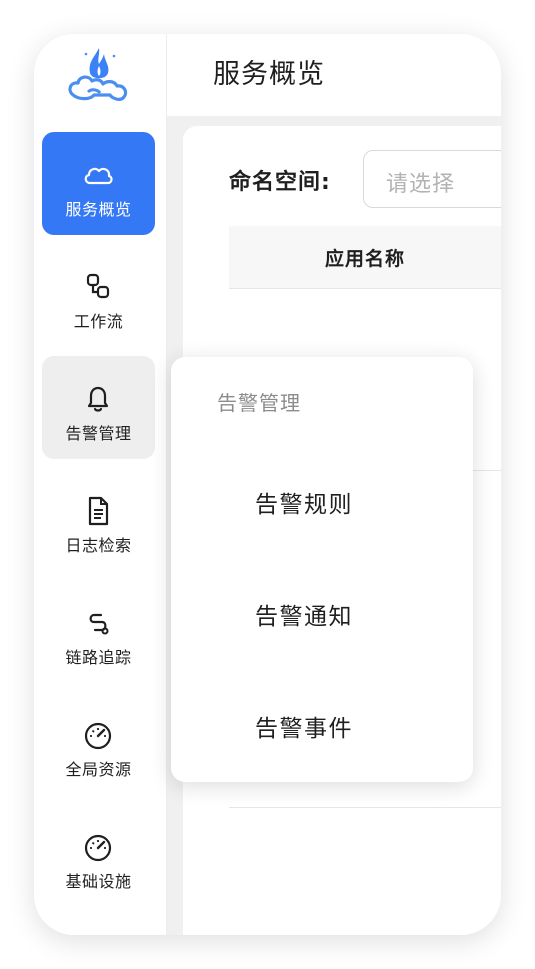  I want to click on table-row-divider, so click(365, 807).